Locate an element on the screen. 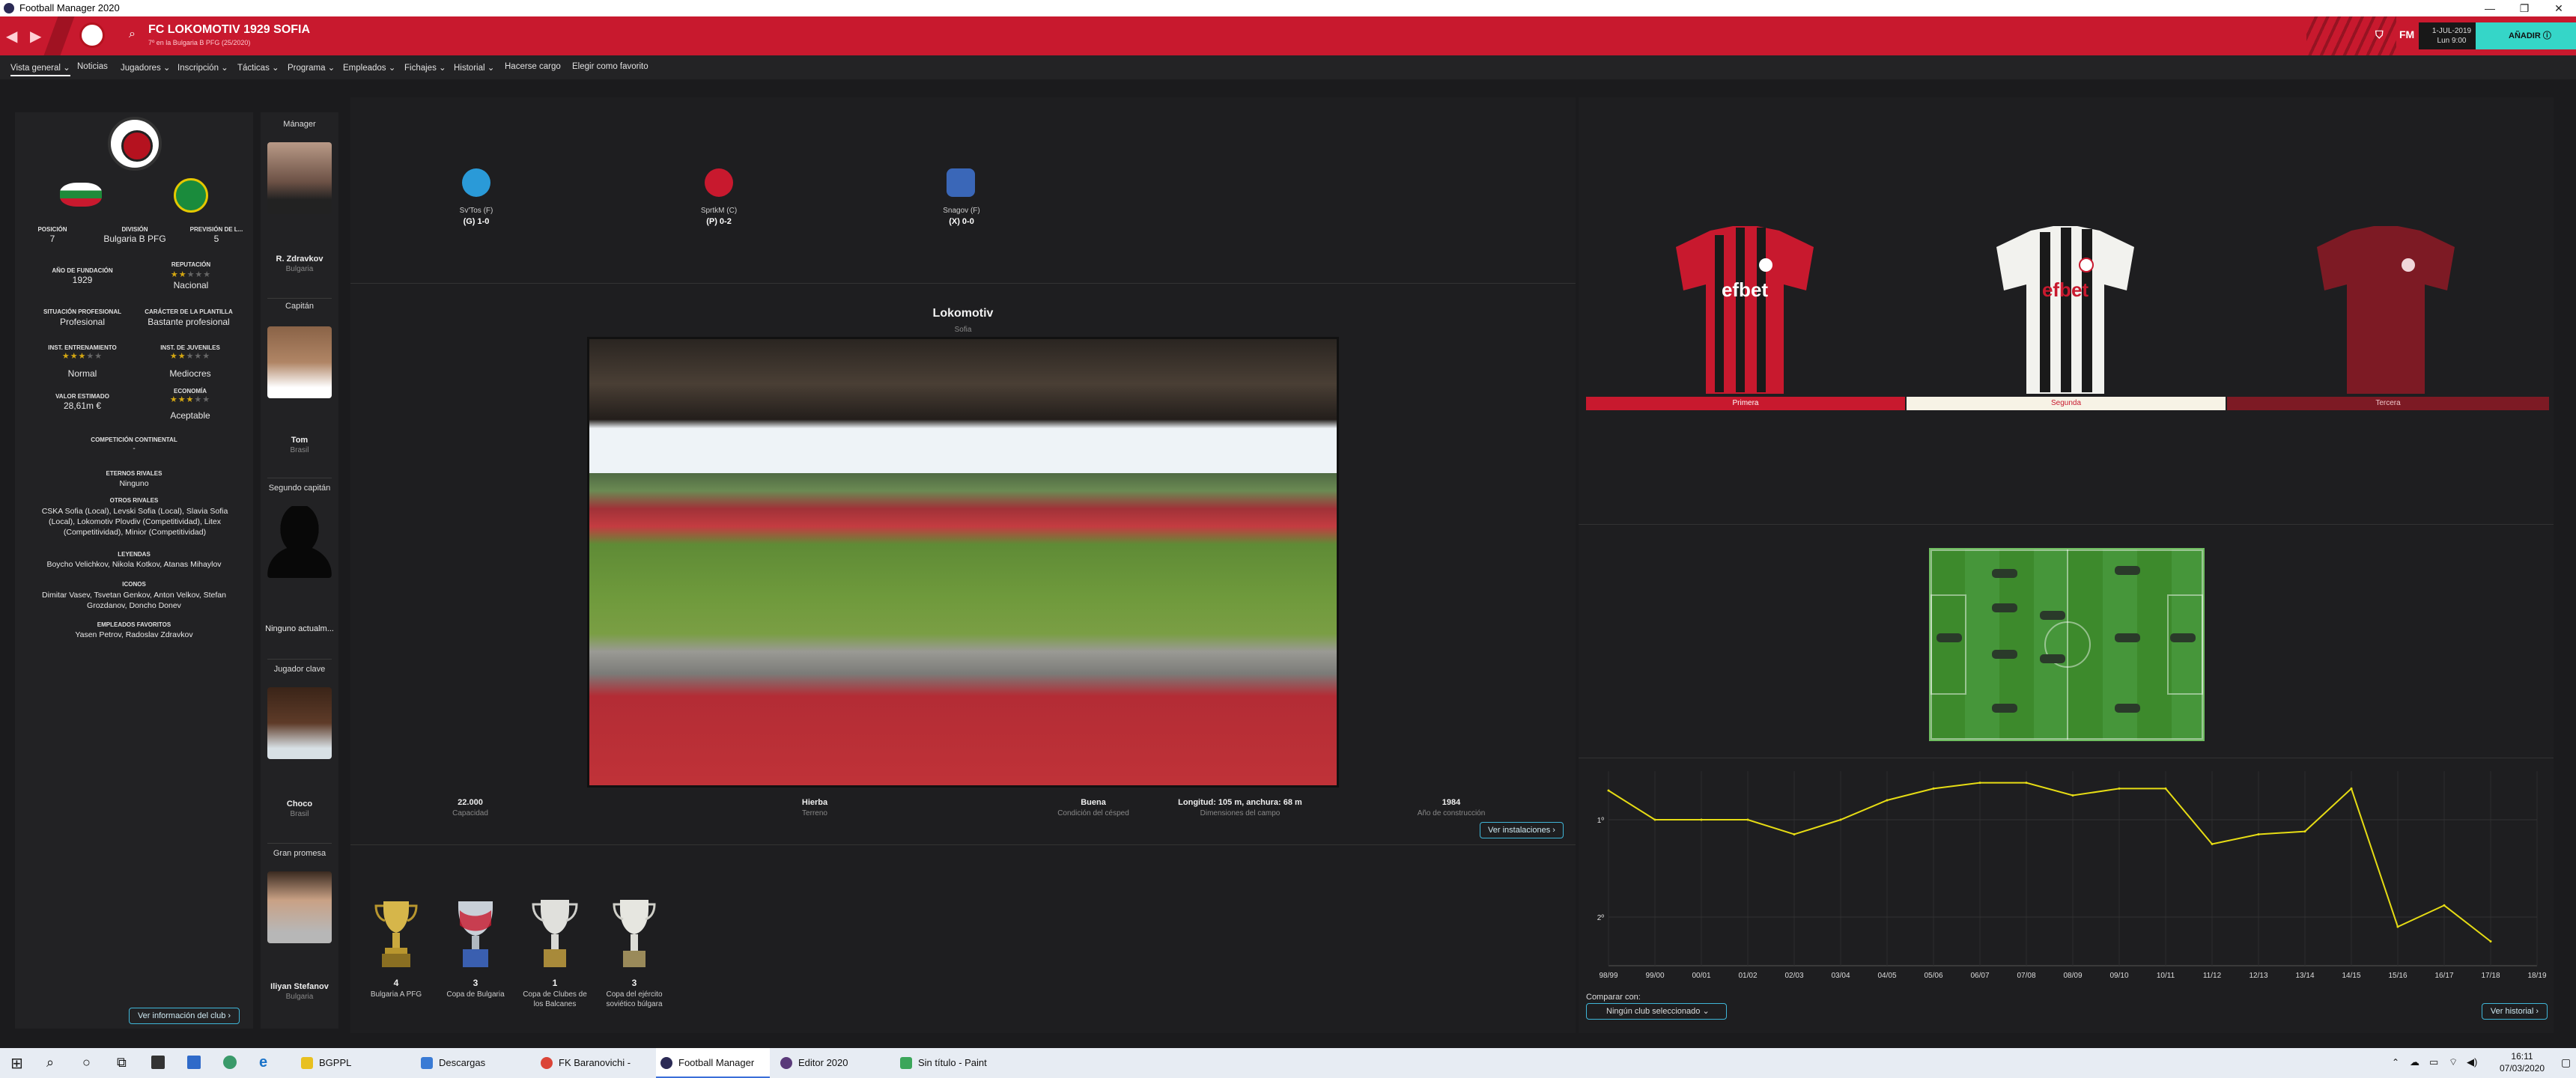  favourite-staff-value: Yasen Petrov, Radoslav Zdravkov is located at coordinates (134, 634).